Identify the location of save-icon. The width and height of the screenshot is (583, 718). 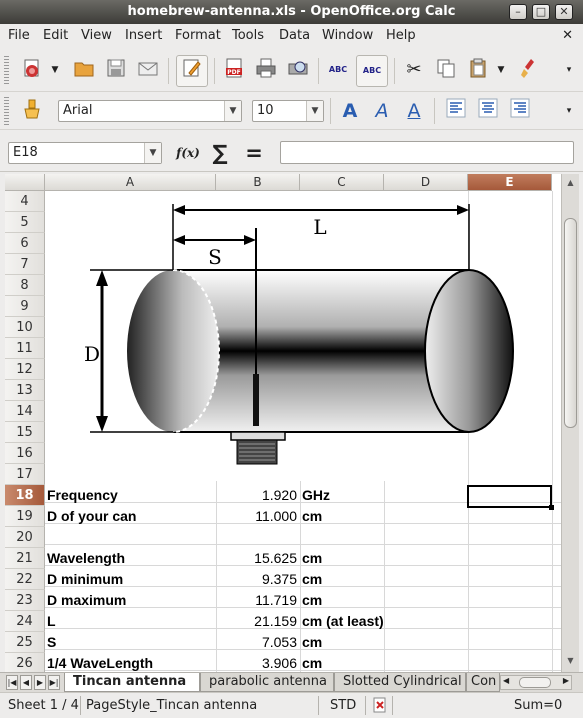
(116, 70).